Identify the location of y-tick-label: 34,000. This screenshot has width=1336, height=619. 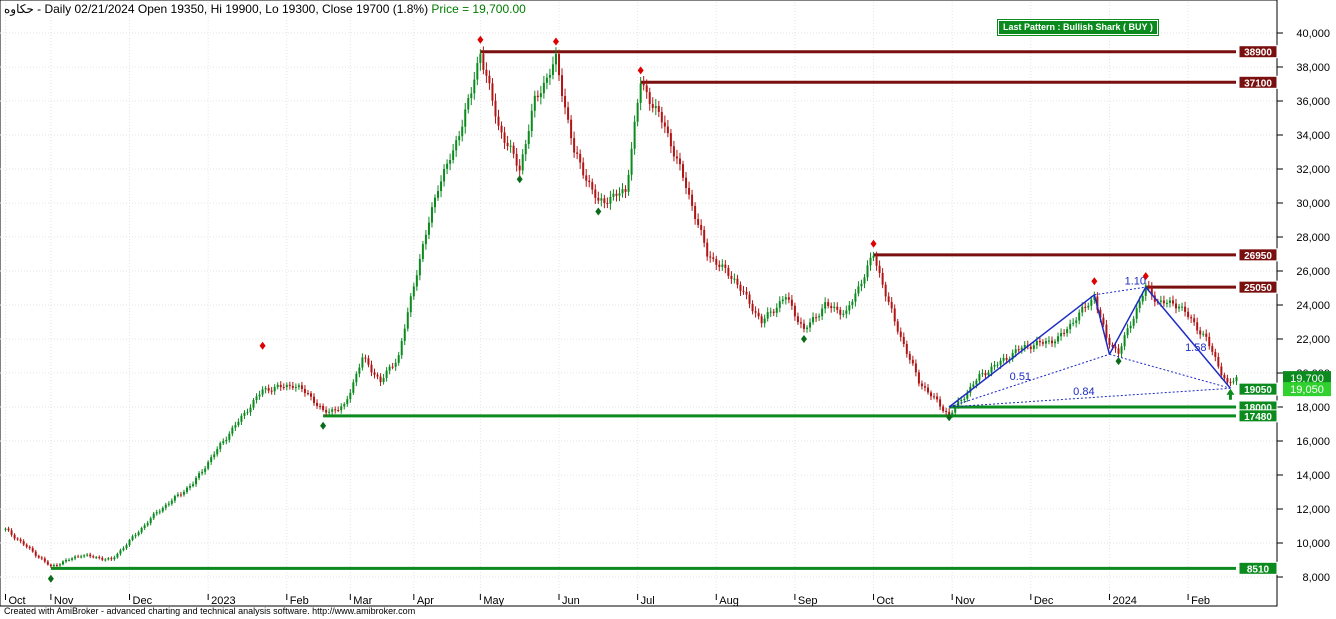
(1313, 136).